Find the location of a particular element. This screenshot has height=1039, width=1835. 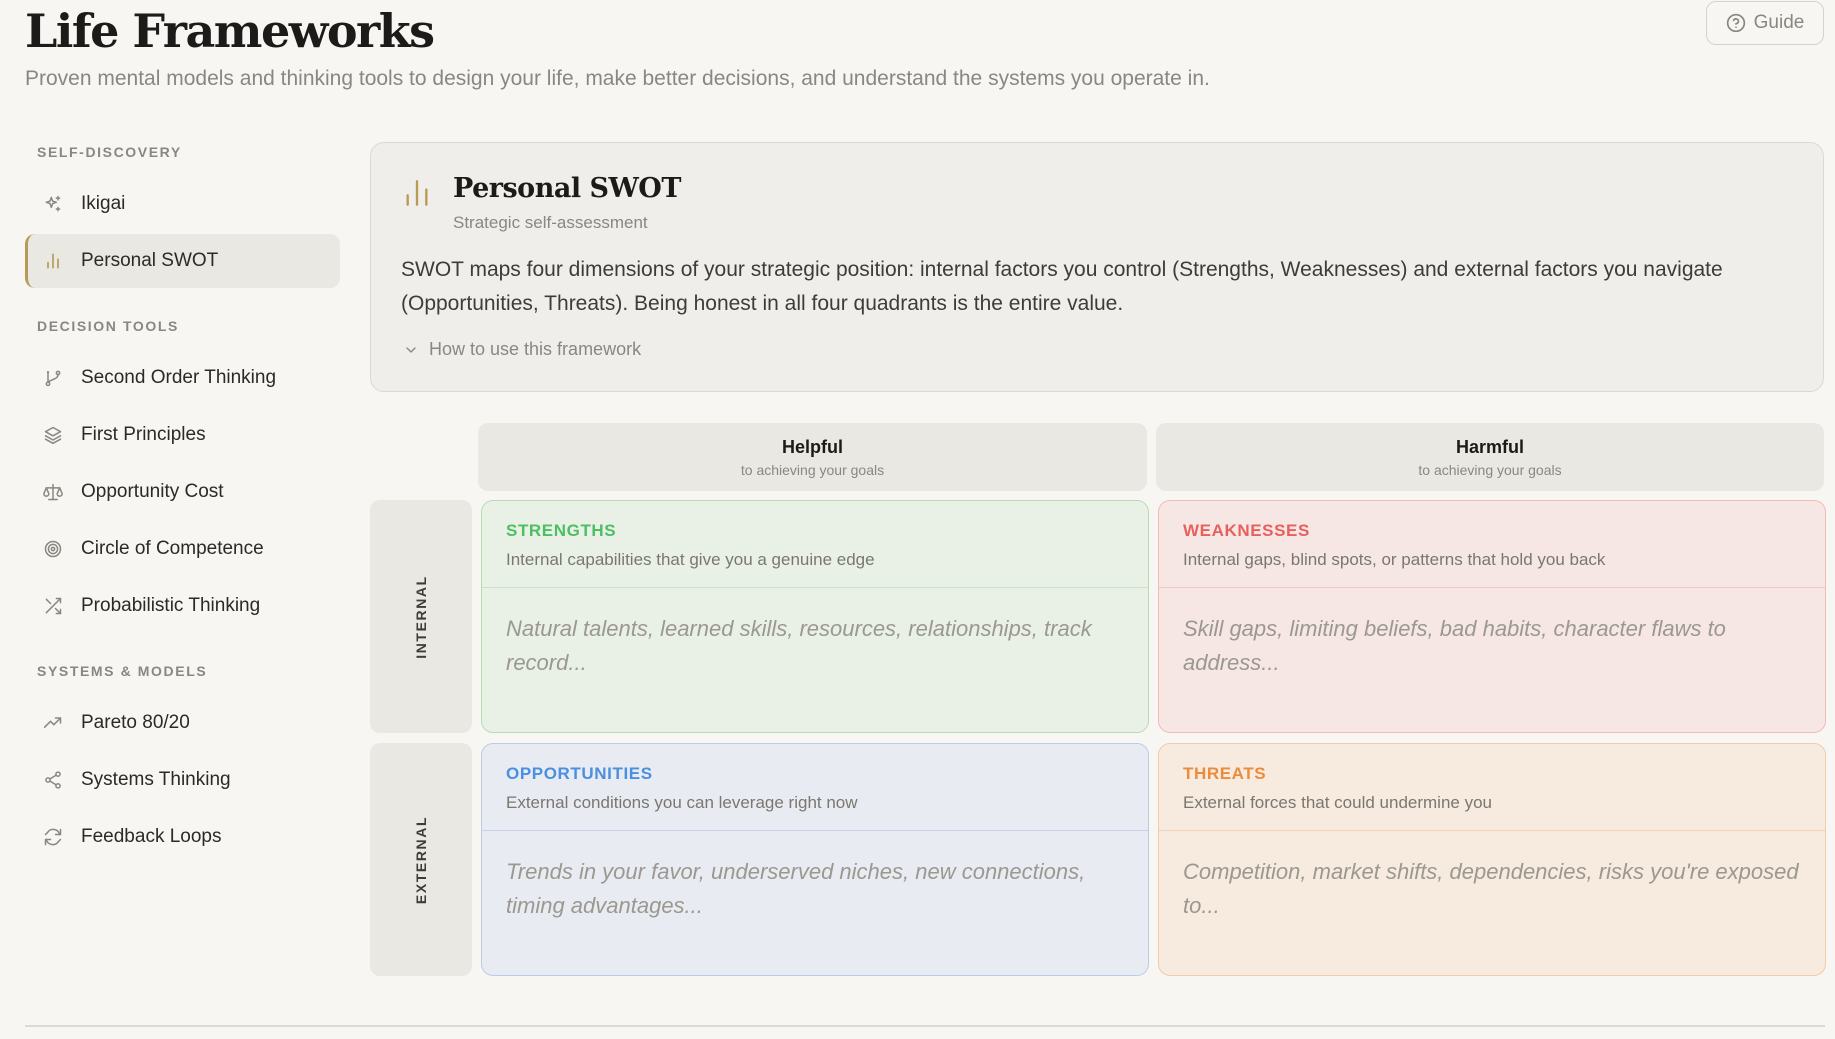

quadrant-title: THREATS is located at coordinates (1225, 773).